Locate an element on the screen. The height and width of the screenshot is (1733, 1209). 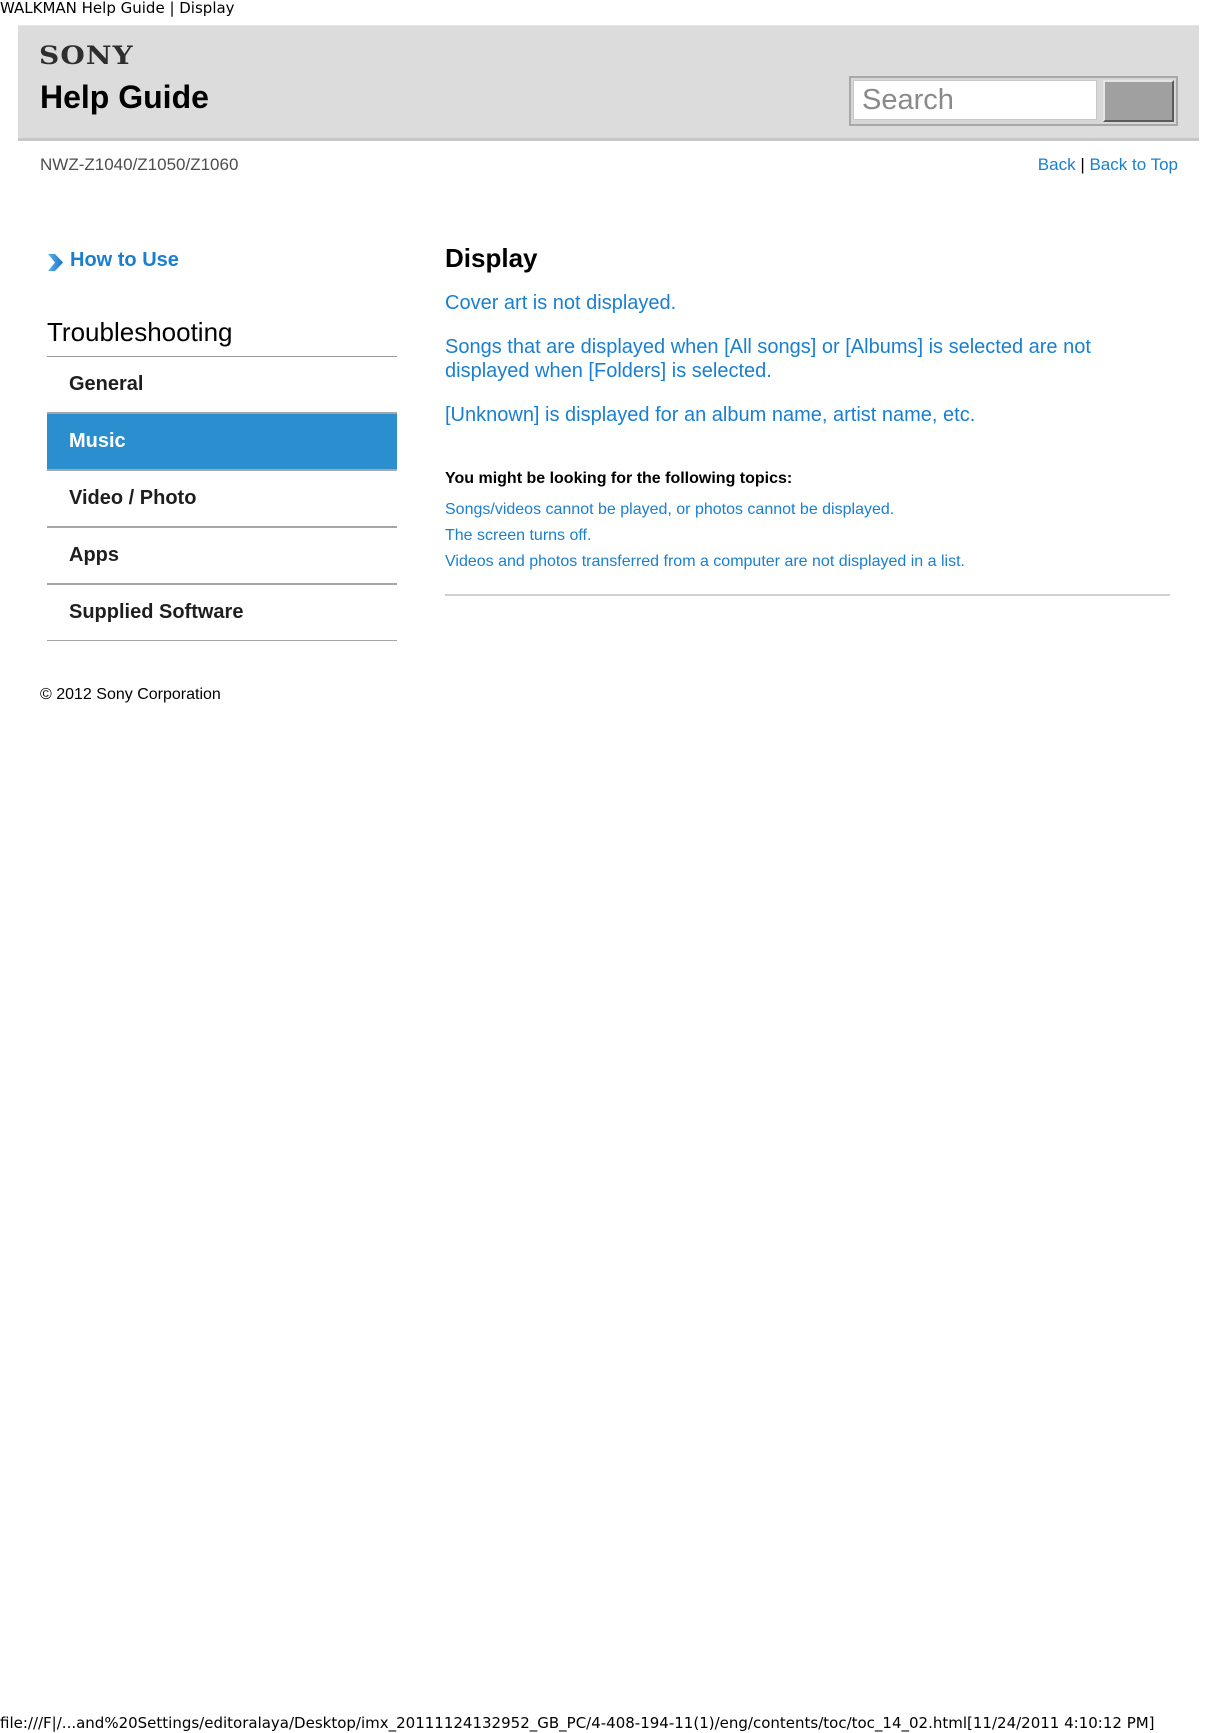
sidebar-item-label: Supplied Software is located at coordinates (156, 612).